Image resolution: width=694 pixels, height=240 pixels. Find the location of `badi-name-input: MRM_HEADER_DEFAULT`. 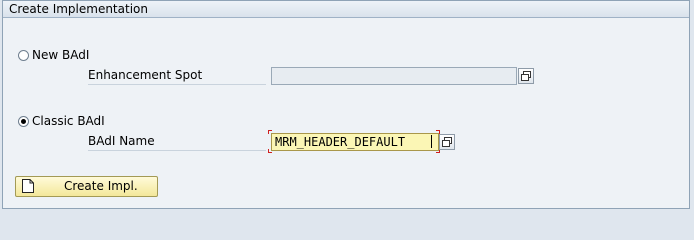

badi-name-input: MRM_HEADER_DEFAULT is located at coordinates (355, 142).